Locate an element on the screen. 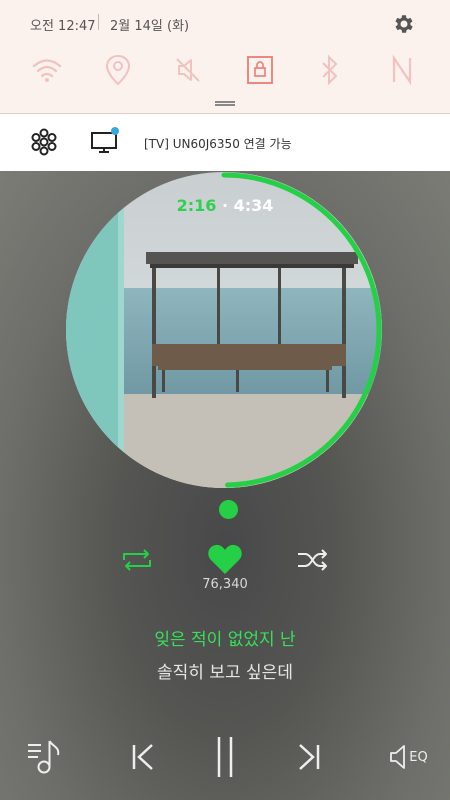 The image size is (450, 800). playlist-icon is located at coordinates (44, 757).